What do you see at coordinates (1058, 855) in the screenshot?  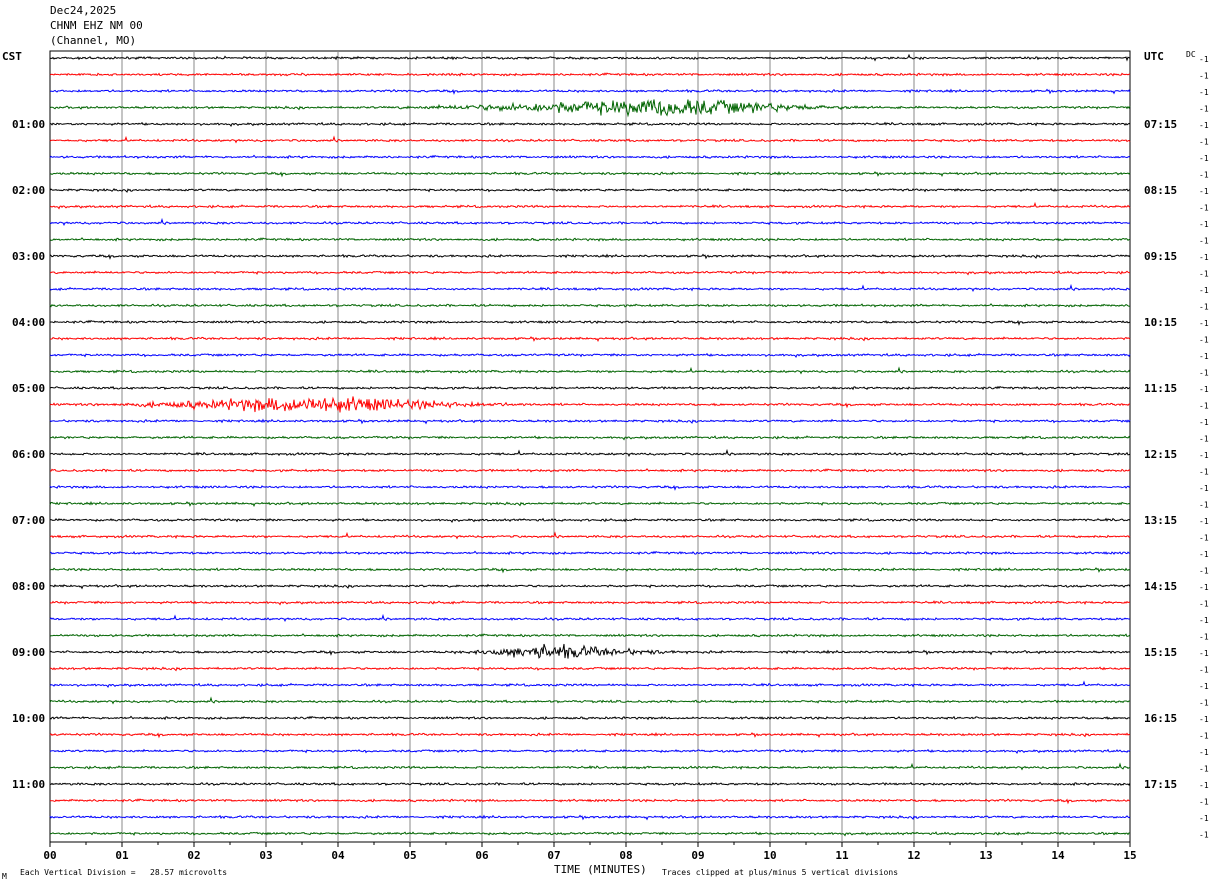 I see `x-tick-label: 14` at bounding box center [1058, 855].